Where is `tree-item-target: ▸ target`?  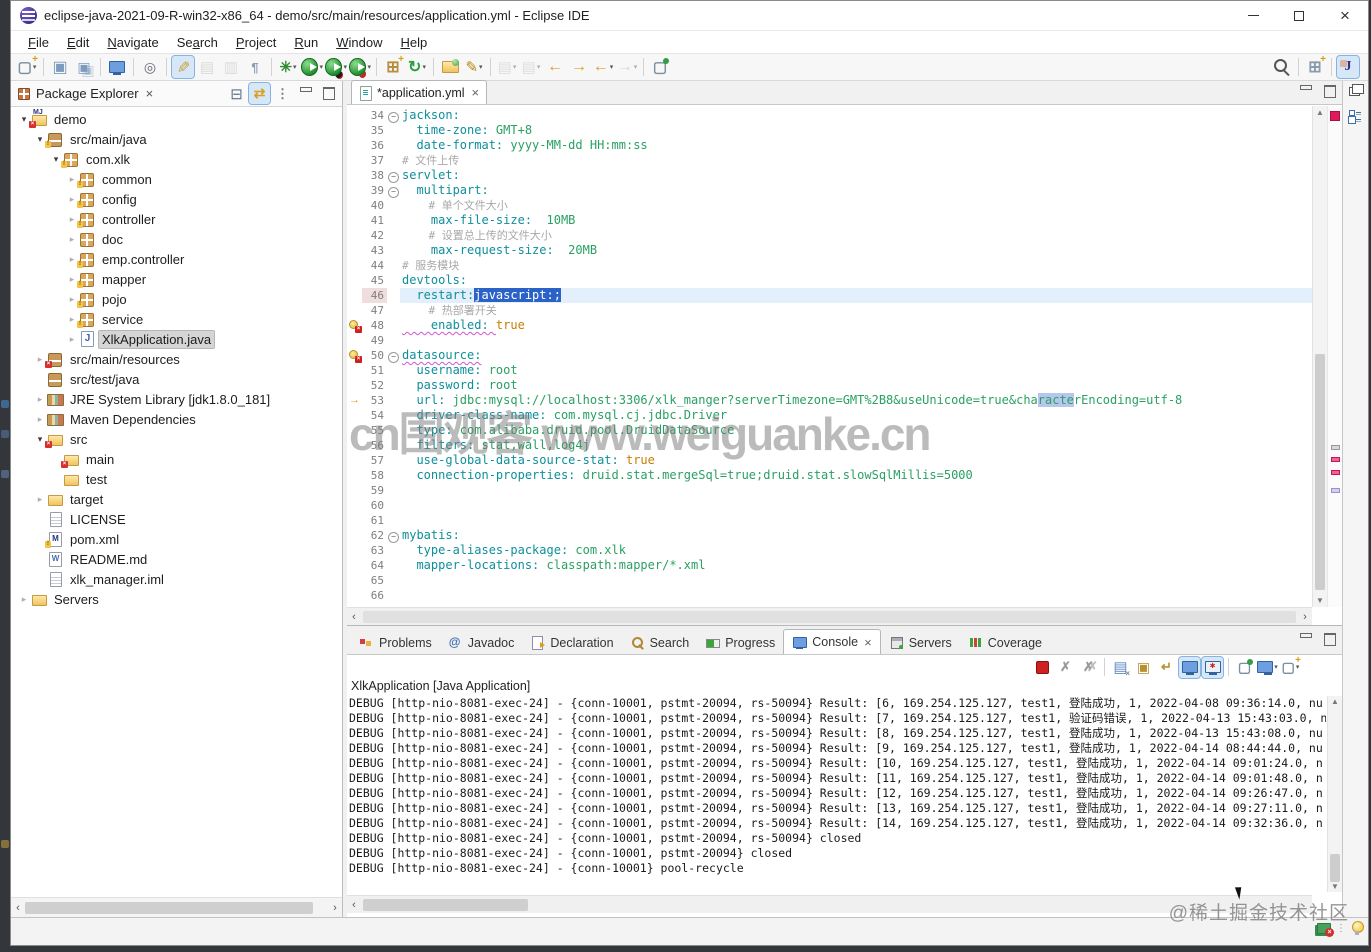
tree-item-target: ▸ target is located at coordinates (176, 499).